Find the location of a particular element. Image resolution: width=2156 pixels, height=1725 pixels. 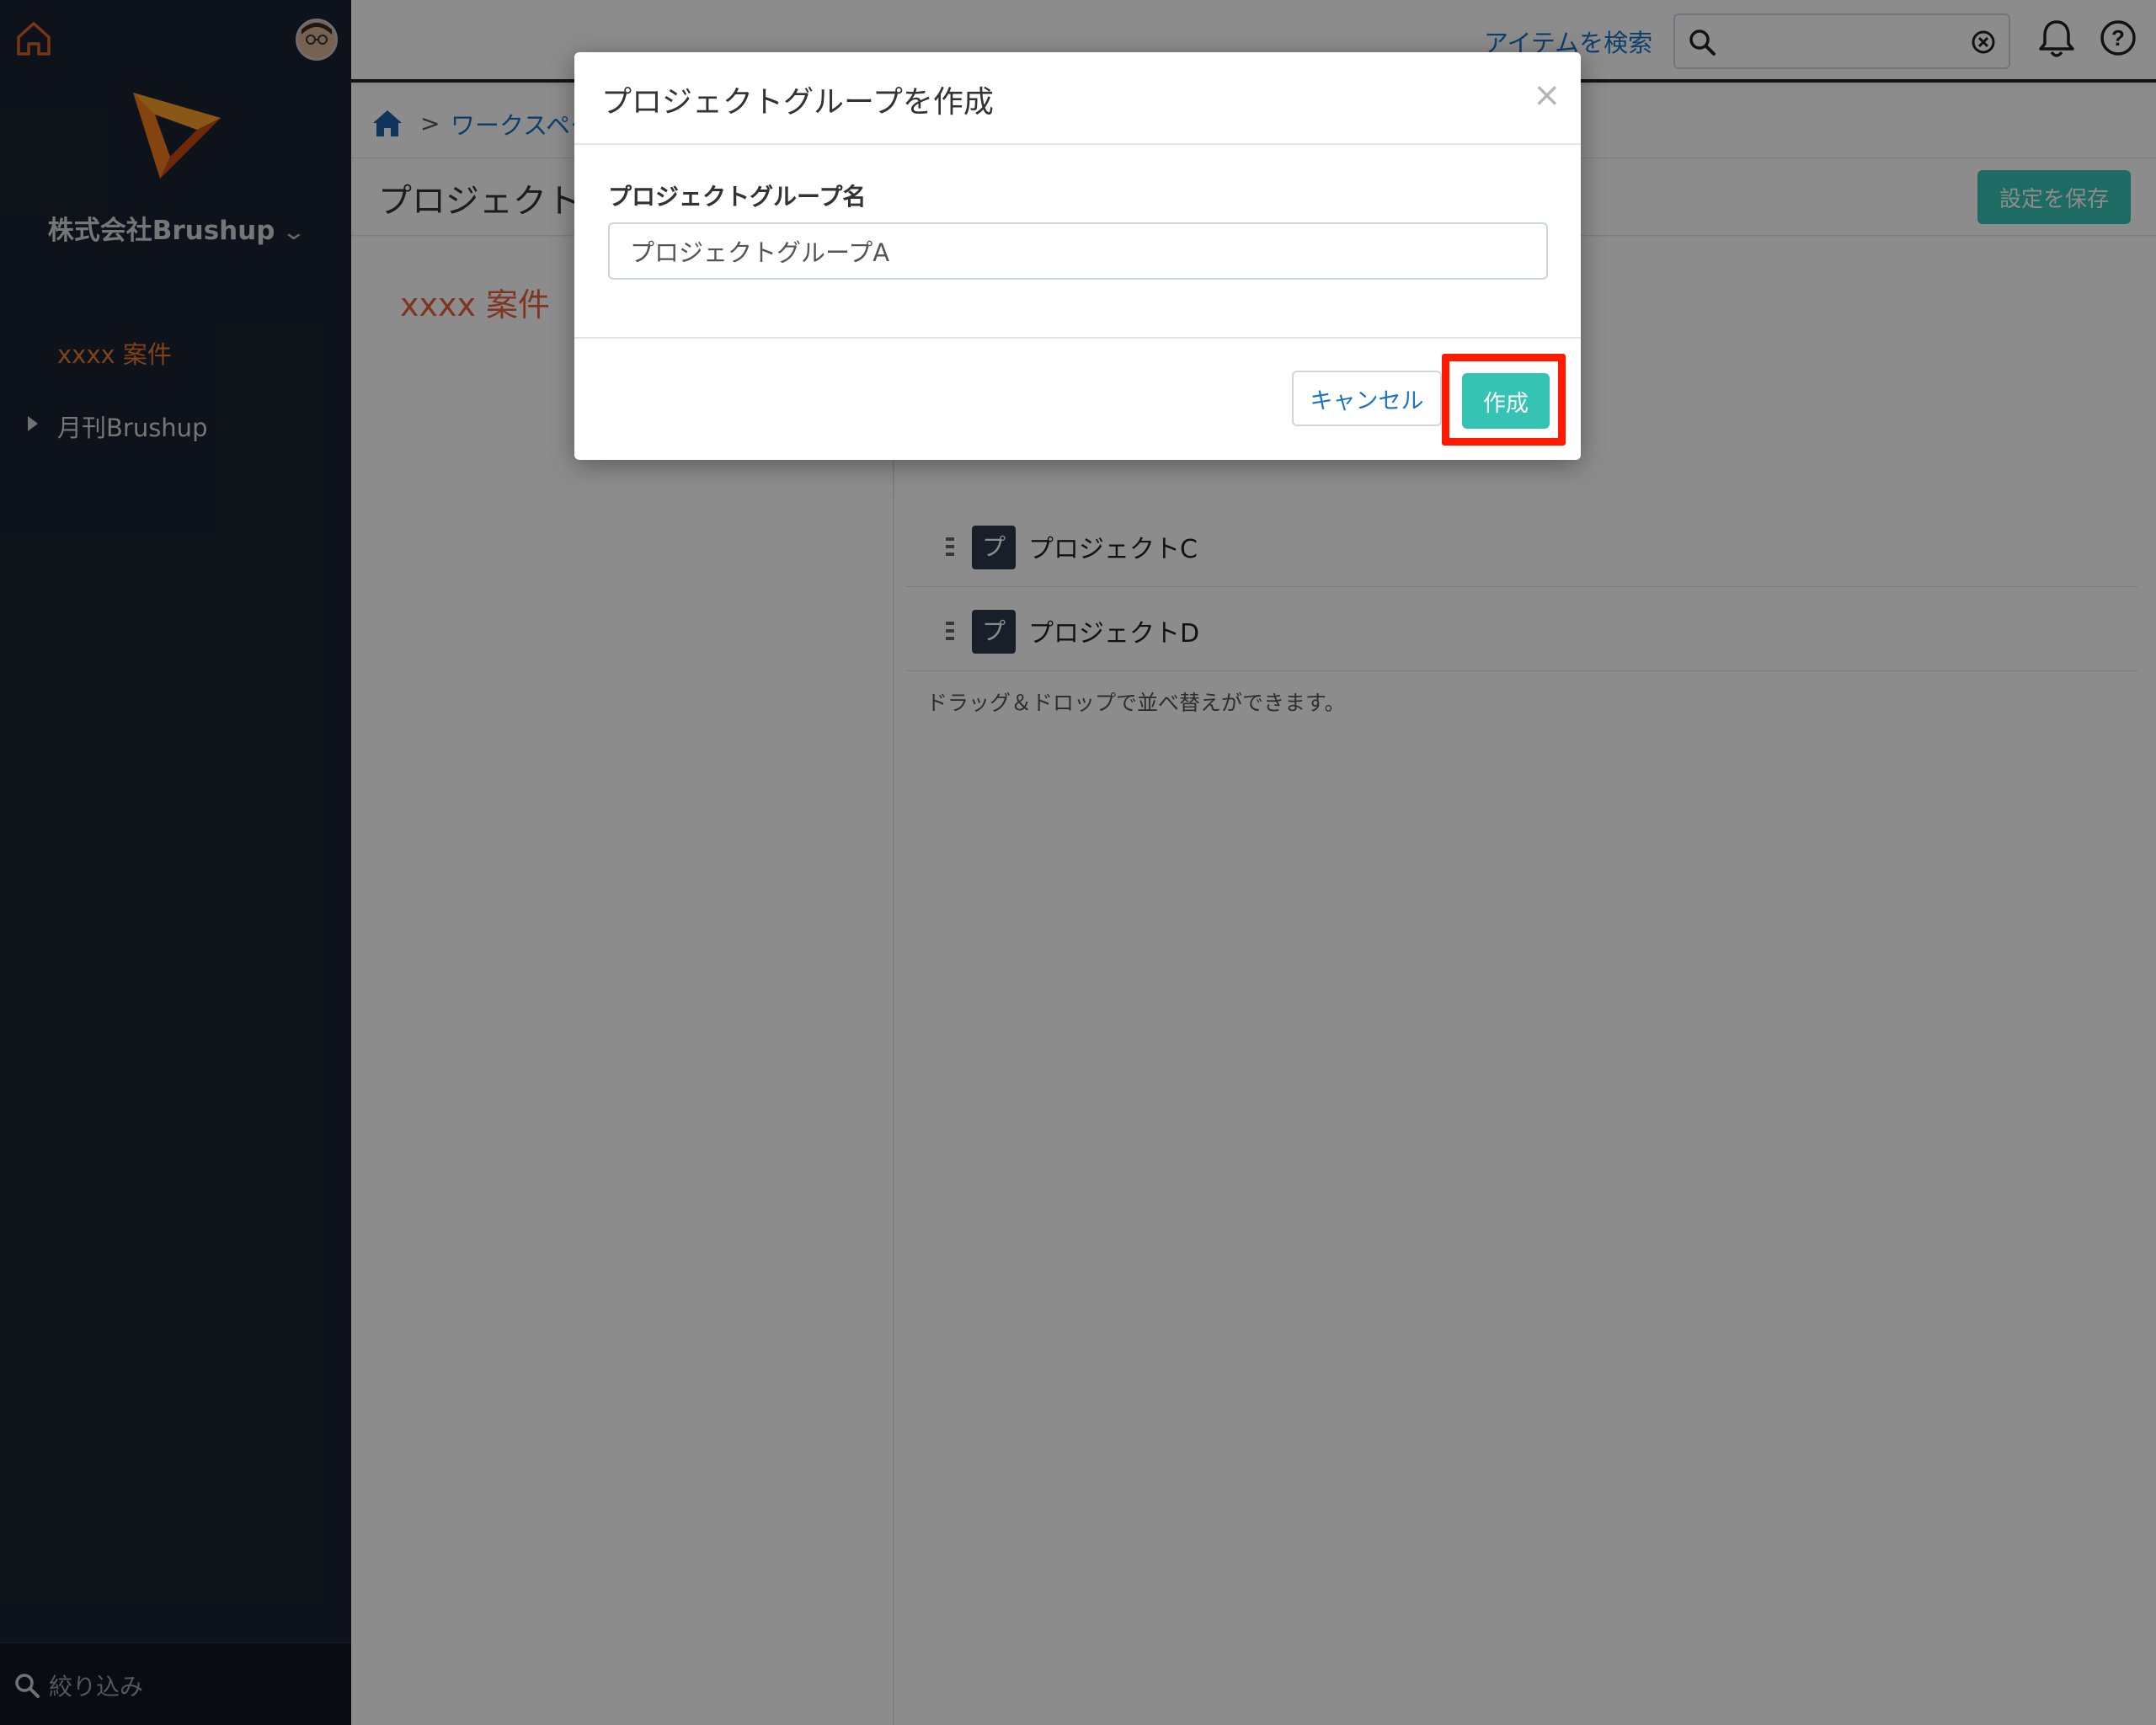

dialog-title: プロジェクトグループを作成 is located at coordinates (797, 102).